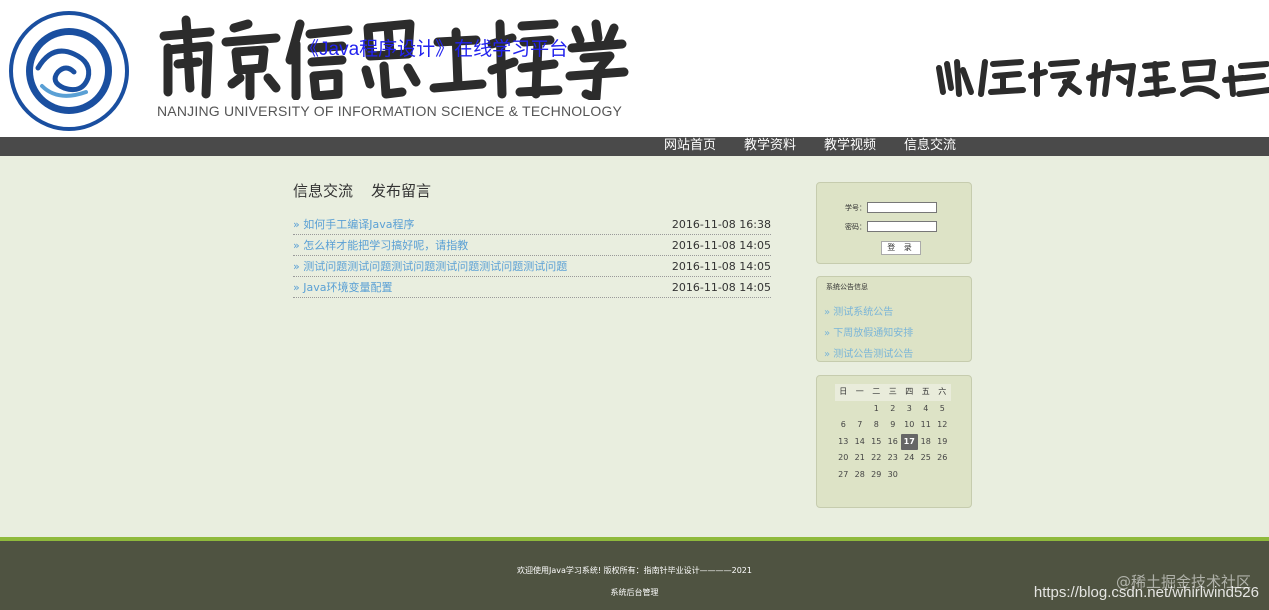  What do you see at coordinates (69, 71) in the screenshot?
I see `university-seal-logo: 1960` at bounding box center [69, 71].